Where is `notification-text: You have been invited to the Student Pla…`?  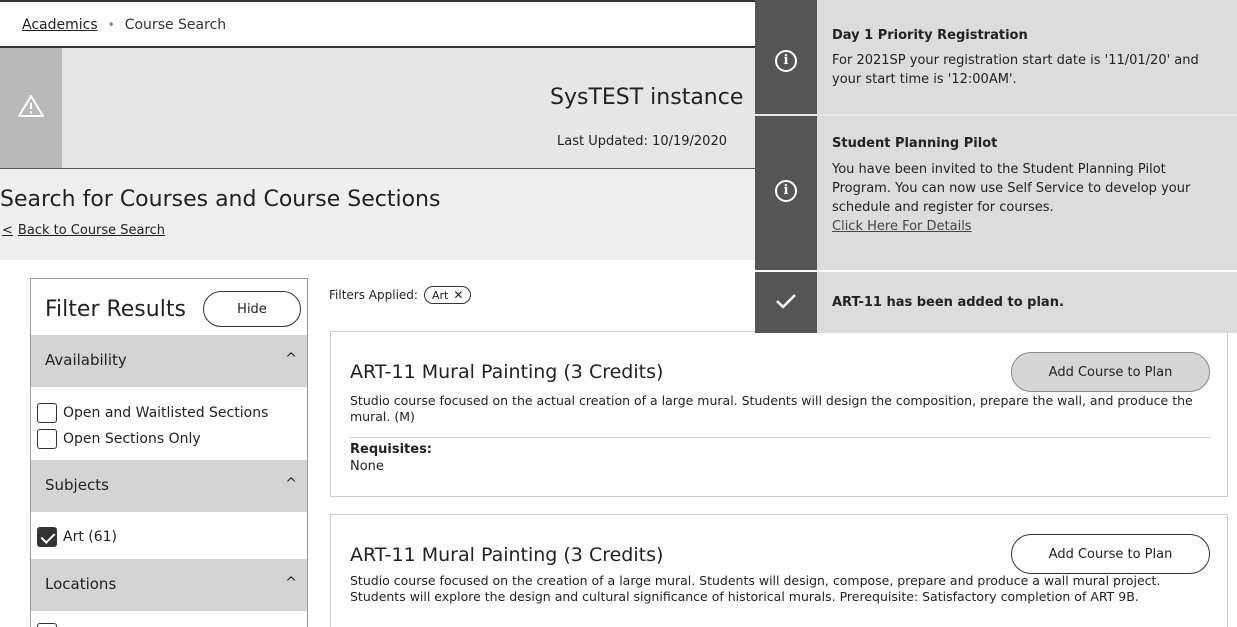
notification-text: You have been invited to the Student Pla… is located at coordinates (1029, 198).